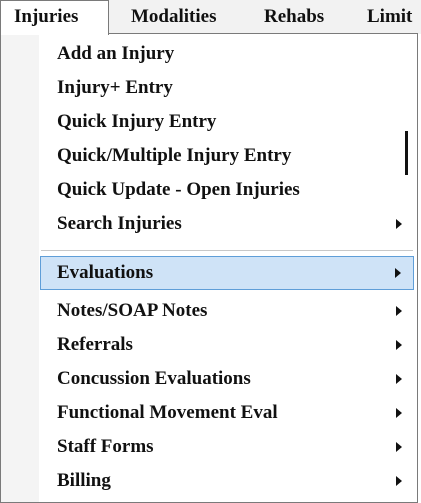 The height and width of the screenshot is (503, 421). What do you see at coordinates (20, 268) in the screenshot?
I see `menu-icon-gutter` at bounding box center [20, 268].